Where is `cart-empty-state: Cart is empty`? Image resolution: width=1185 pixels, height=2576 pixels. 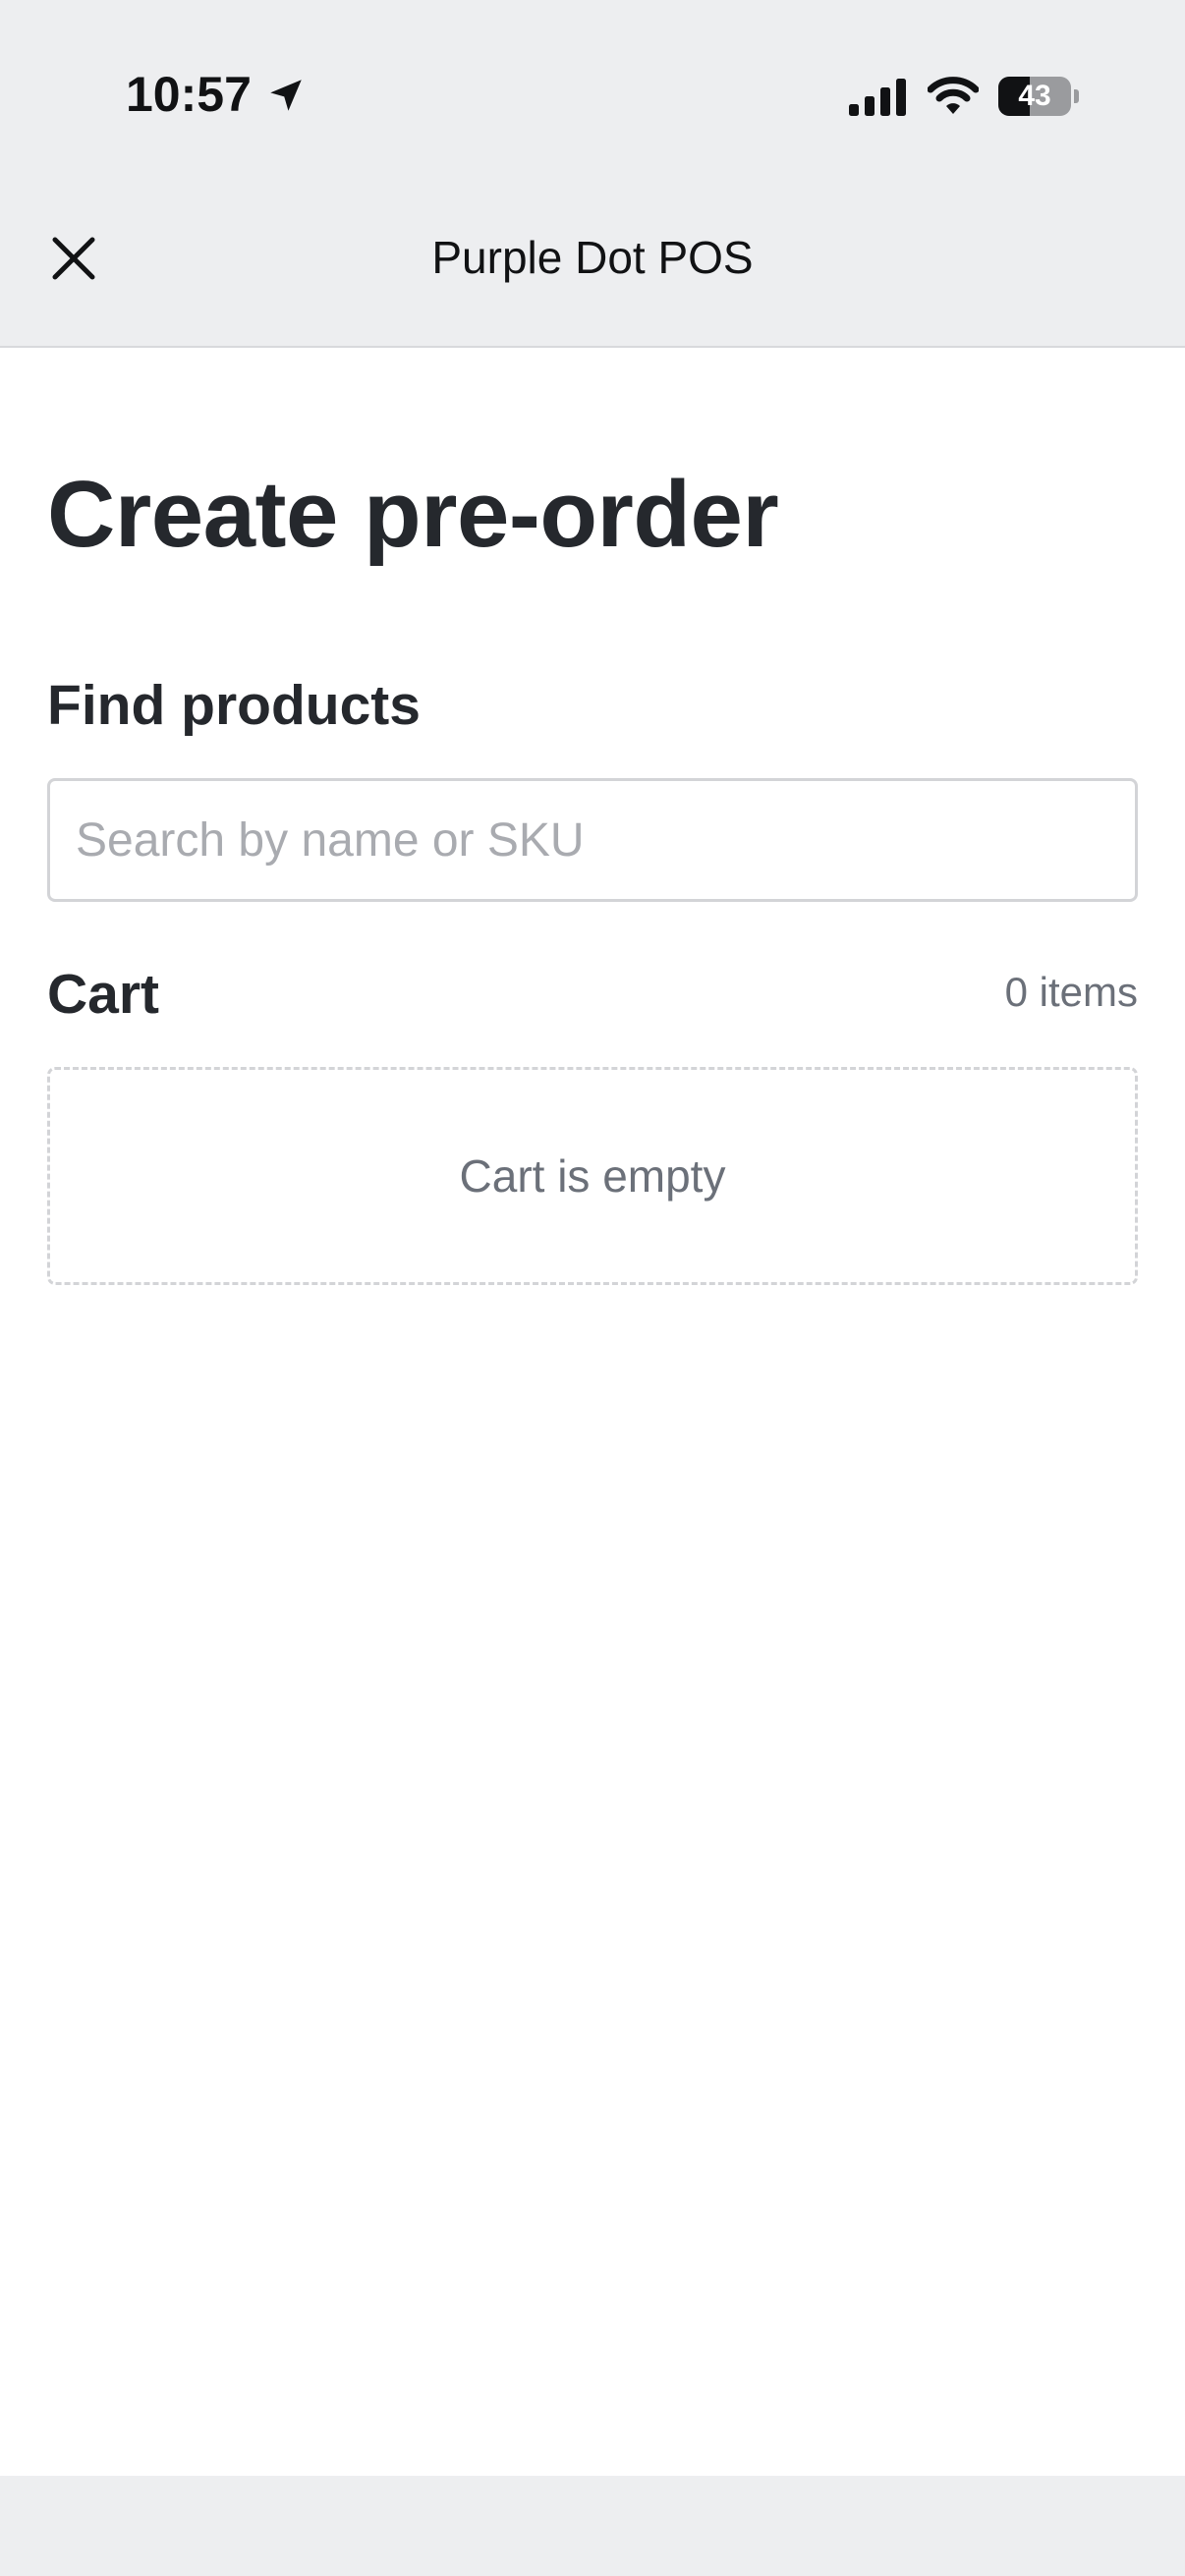 cart-empty-state: Cart is empty is located at coordinates (592, 1176).